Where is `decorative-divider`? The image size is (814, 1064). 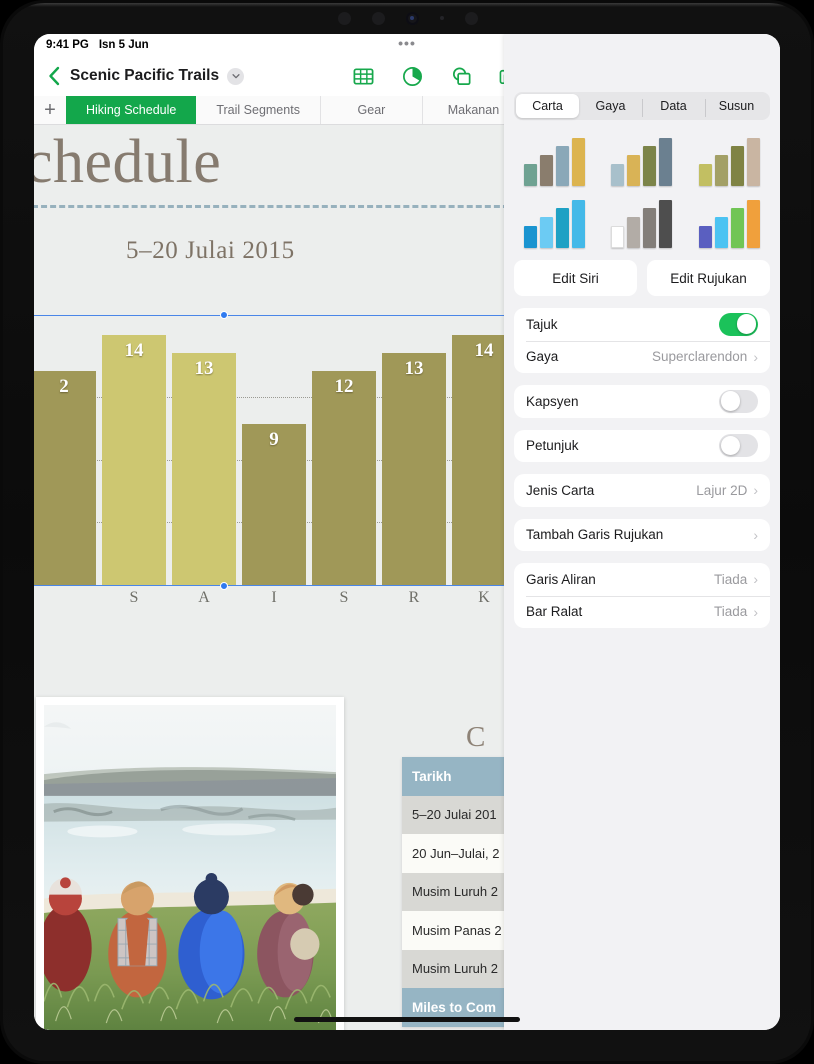 decorative-divider is located at coordinates (276, 206).